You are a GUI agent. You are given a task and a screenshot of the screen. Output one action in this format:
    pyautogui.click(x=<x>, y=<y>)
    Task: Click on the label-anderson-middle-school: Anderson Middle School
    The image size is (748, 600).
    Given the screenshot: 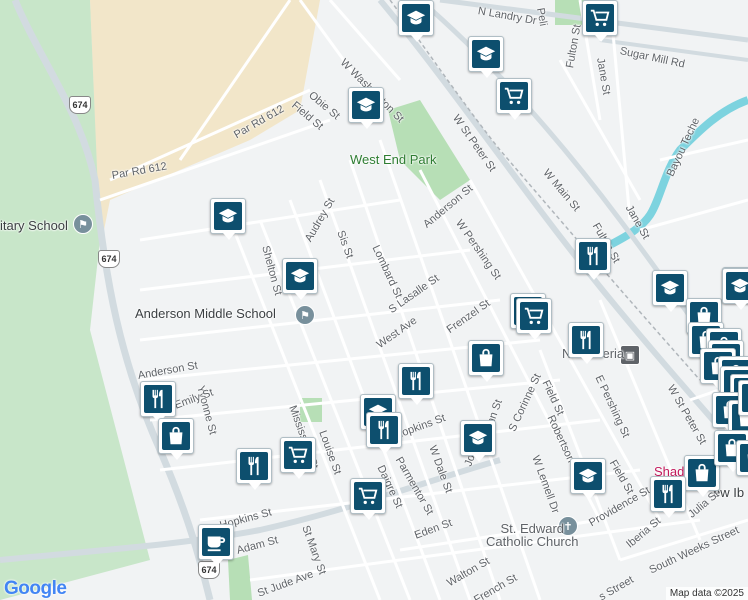 What is the action you would take?
    pyautogui.click(x=205, y=313)
    